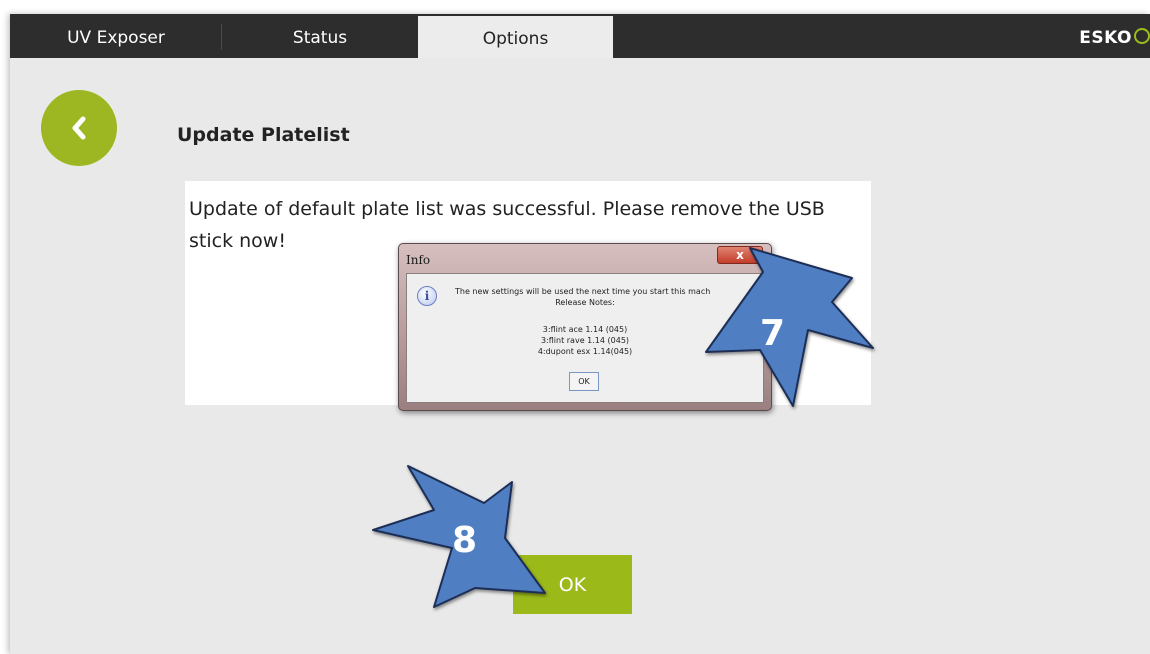  I want to click on callout-arrow-8: 8, so click(459, 536).